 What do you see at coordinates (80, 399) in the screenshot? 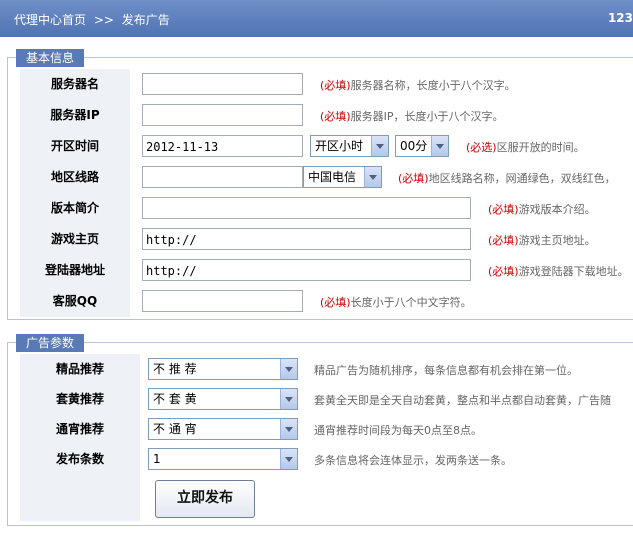
I see `yellow-label: 套黄推荐` at bounding box center [80, 399].